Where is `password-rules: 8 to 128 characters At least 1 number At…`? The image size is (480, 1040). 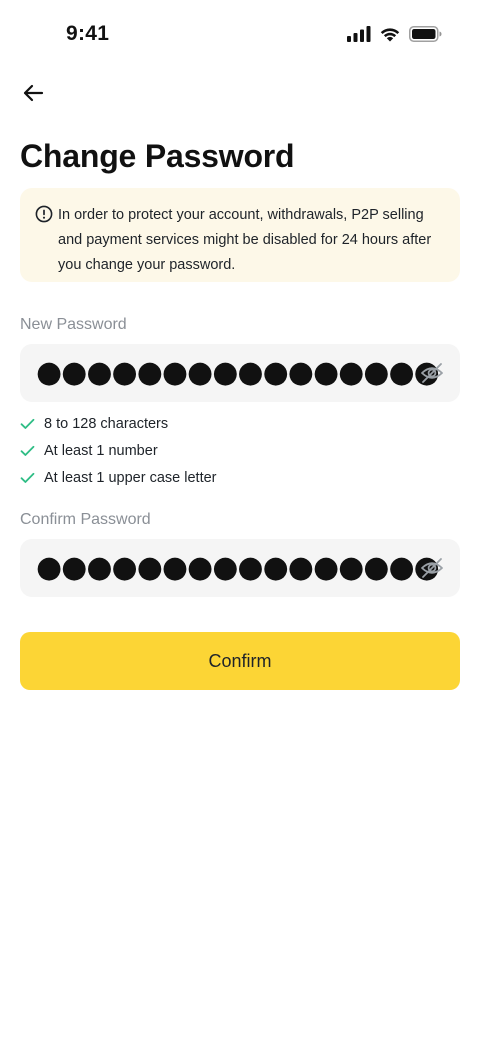 password-rules: 8 to 128 characters At least 1 number At… is located at coordinates (240, 450).